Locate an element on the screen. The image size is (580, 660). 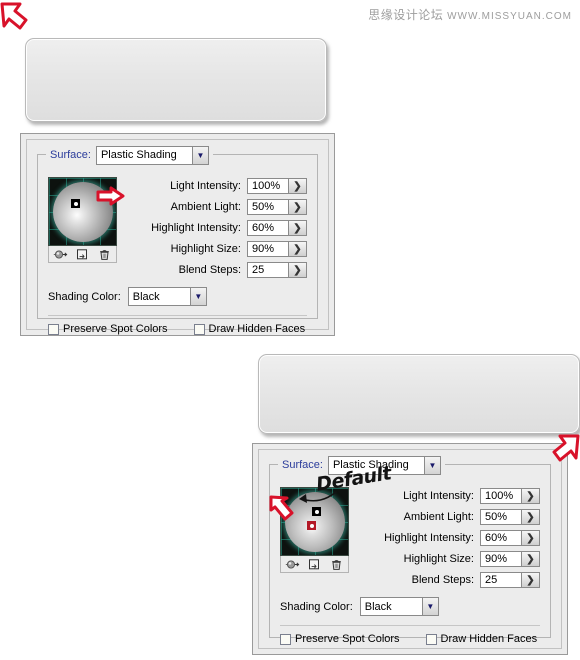
surface-label: Surface: is located at coordinates (302, 465).